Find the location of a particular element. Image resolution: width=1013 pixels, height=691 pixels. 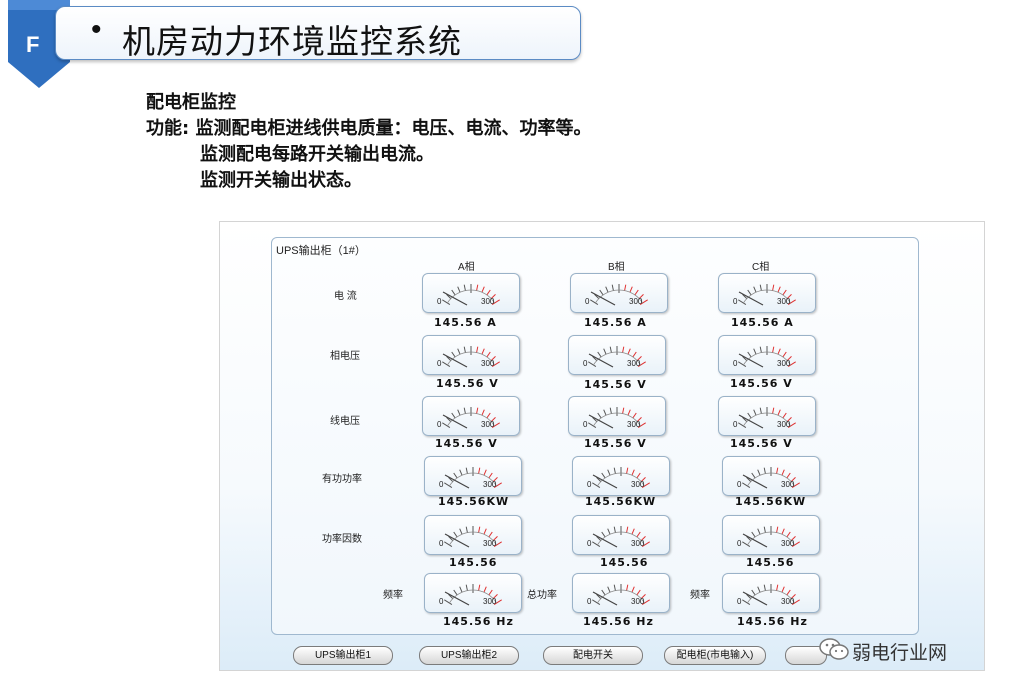

ups-cabinet-2-button: UPS输出柜2 is located at coordinates (469, 655).